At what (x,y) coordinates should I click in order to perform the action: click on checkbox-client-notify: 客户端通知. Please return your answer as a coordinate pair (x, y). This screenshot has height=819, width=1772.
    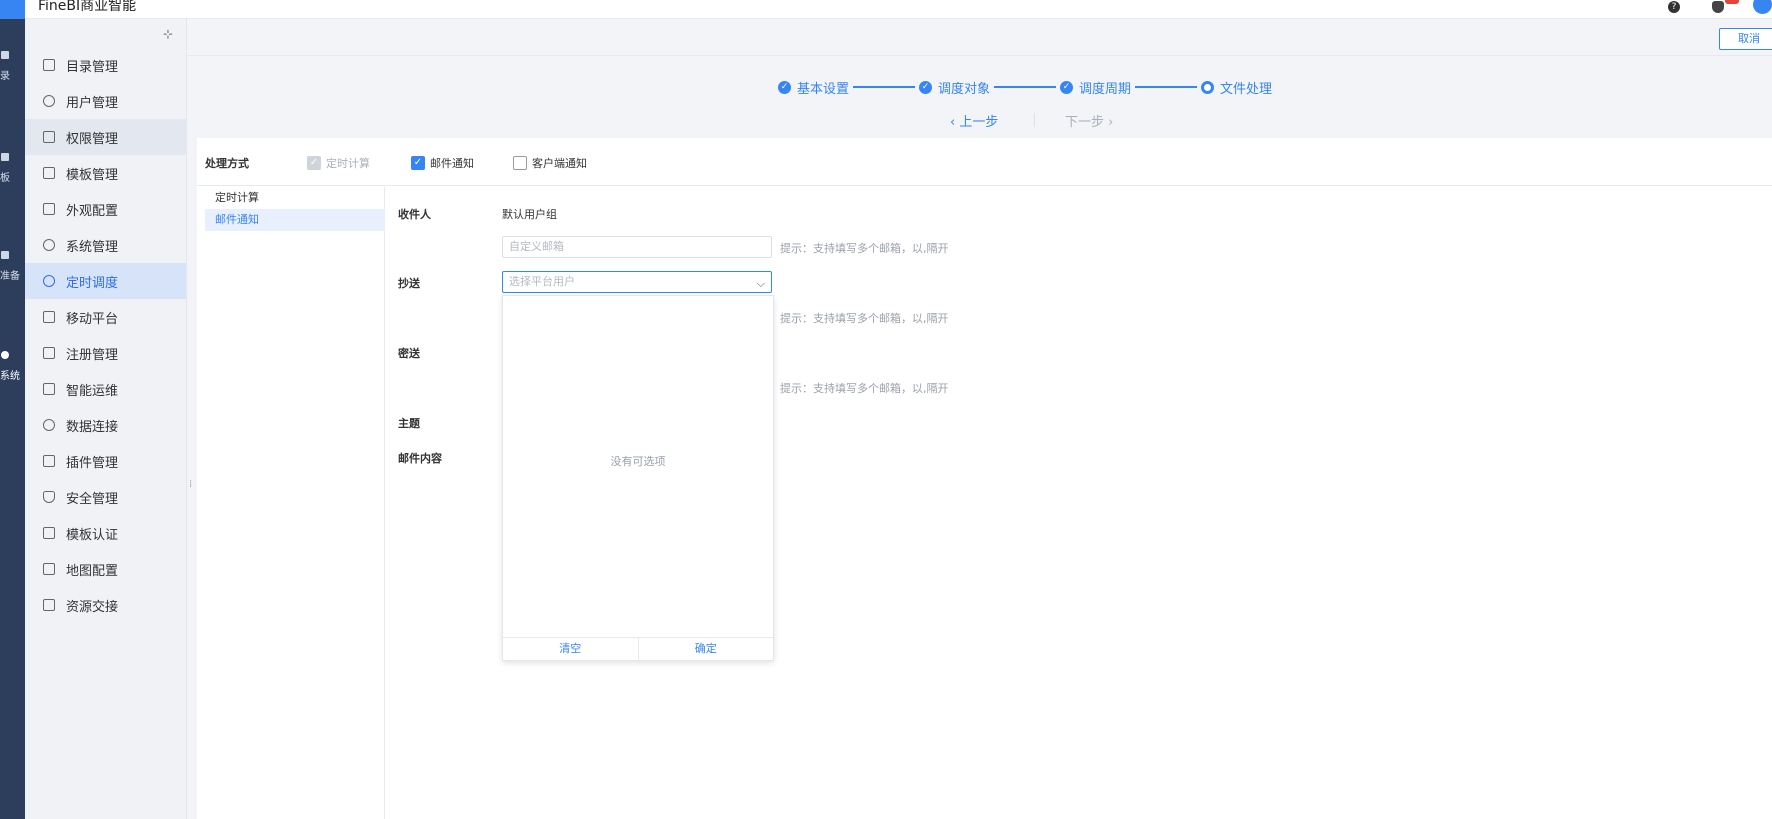
    Looking at the image, I should click on (550, 163).